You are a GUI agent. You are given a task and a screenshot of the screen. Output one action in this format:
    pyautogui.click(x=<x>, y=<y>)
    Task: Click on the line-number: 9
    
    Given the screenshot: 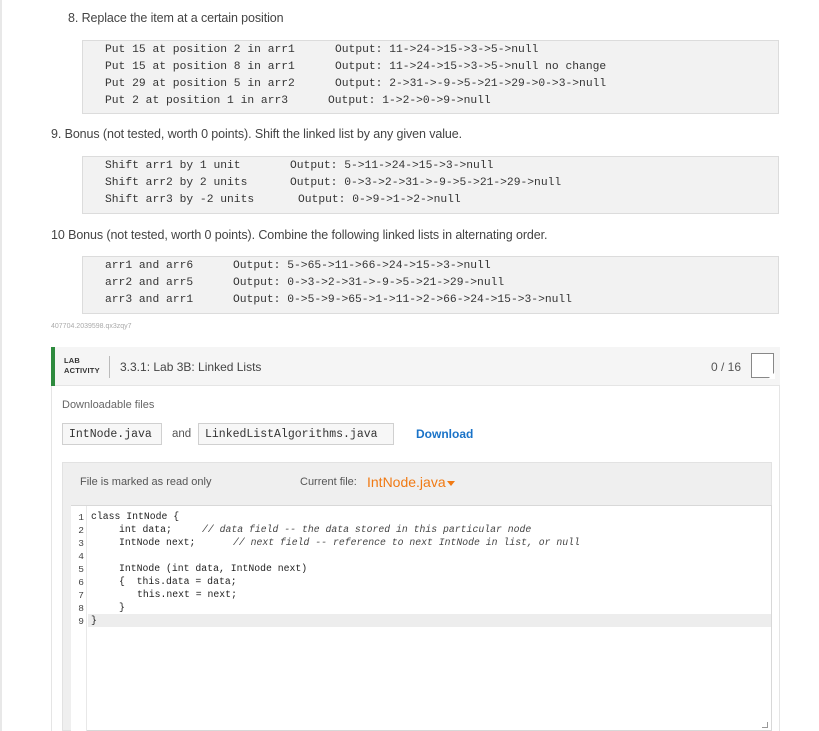 What is the action you would take?
    pyautogui.click(x=81, y=621)
    